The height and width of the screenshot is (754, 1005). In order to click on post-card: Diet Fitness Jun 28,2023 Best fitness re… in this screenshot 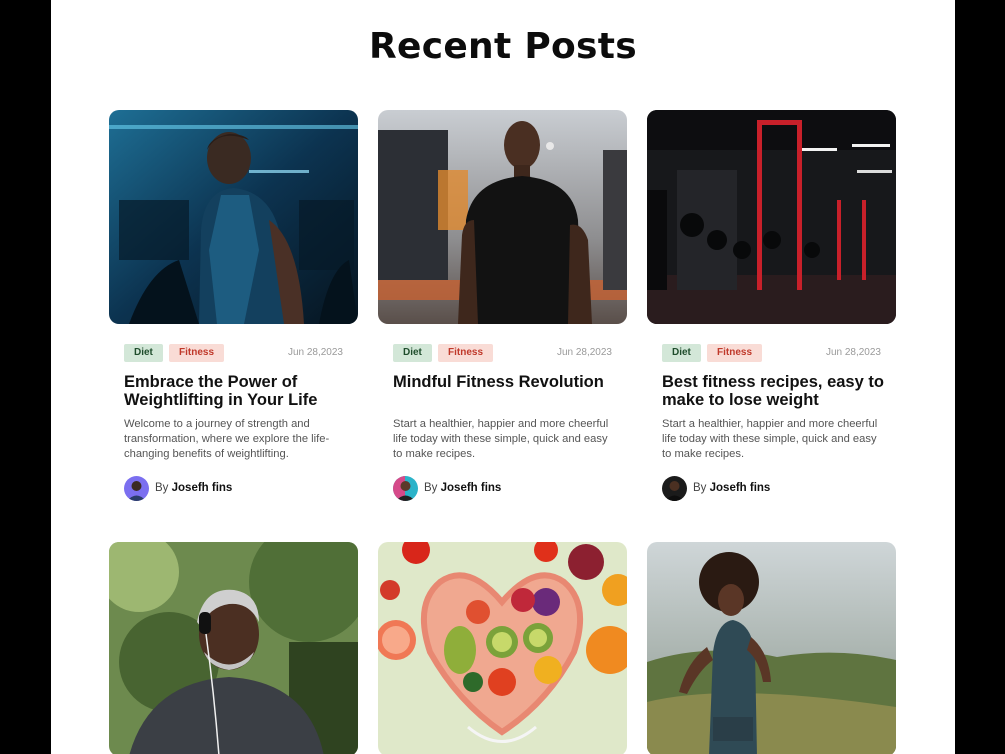, I will do `click(771, 305)`.